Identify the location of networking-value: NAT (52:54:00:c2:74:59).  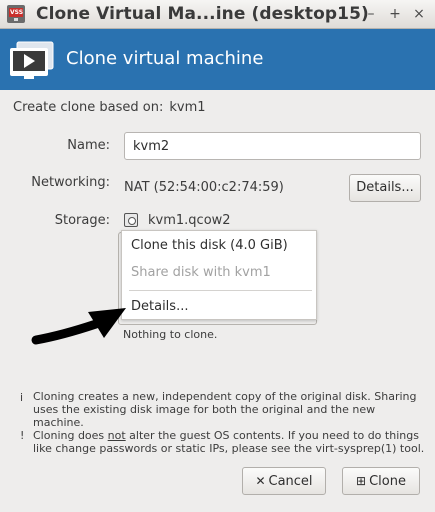
(204, 187).